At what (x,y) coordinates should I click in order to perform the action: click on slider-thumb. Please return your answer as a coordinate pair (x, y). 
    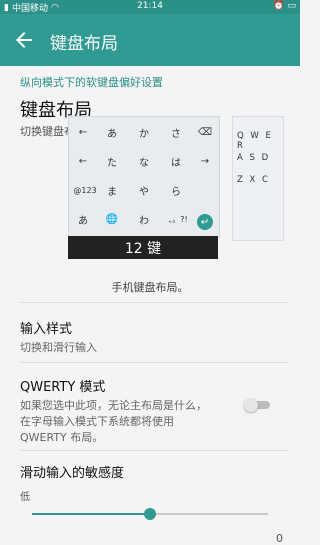
    Looking at the image, I should click on (150, 514).